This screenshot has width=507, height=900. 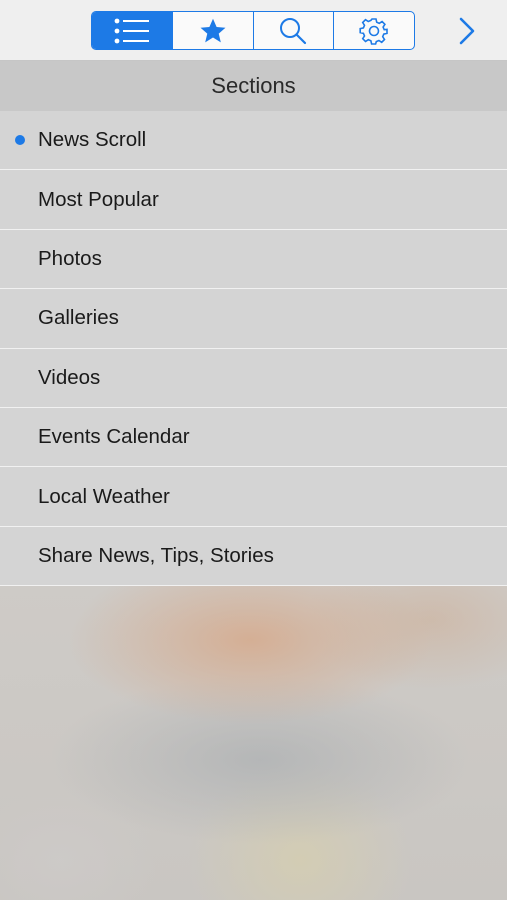 I want to click on star-icon, so click(x=213, y=30).